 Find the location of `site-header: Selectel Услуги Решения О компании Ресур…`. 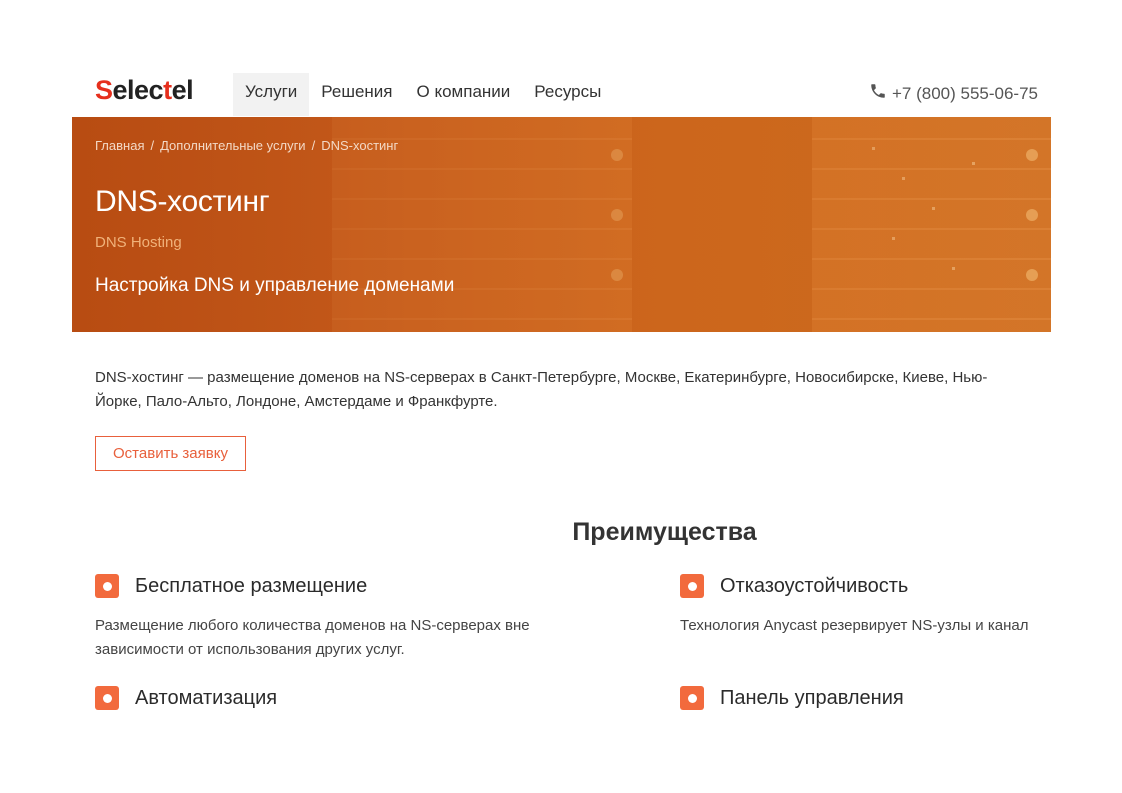

site-header: Selectel Услуги Решения О компании Ресур… is located at coordinates (561, 92).